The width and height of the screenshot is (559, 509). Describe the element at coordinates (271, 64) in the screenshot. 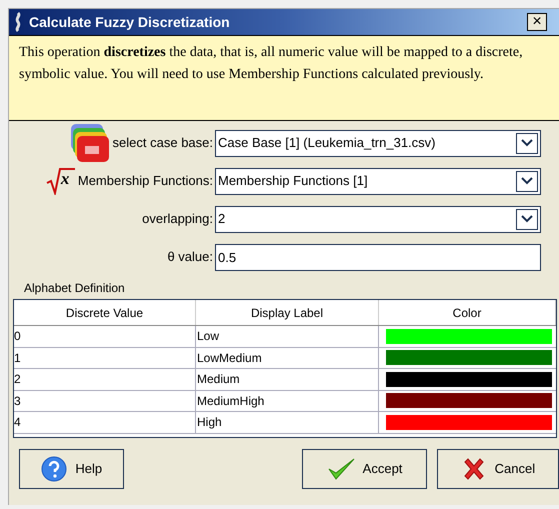

I see `info-text: This operation discretizes the data, that is, all numeric value will be mapped to a discrete, symbolic value. You will need to use Membership Functions calculated previously.` at that location.